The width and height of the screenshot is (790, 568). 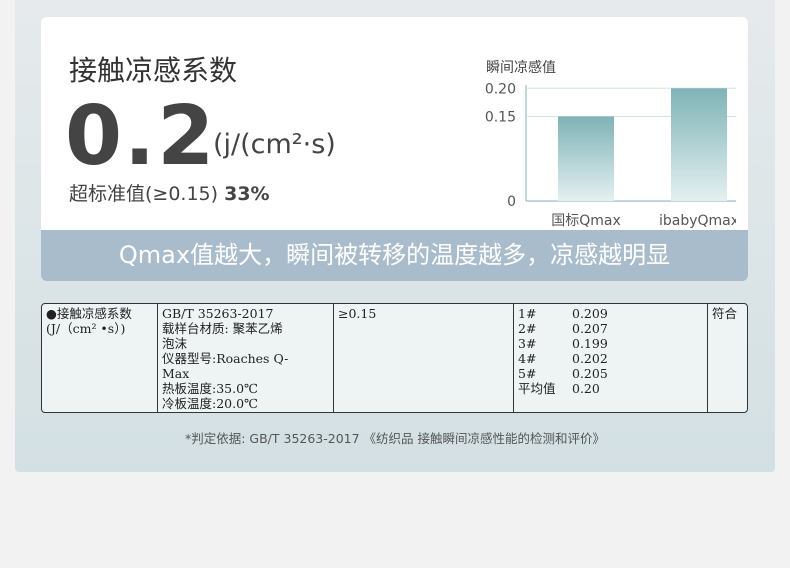 I want to click on bar-chart: 瞬间凉感值 0 0.15 0.20 国标Qmax ibabyQmax, so click(x=610, y=144).